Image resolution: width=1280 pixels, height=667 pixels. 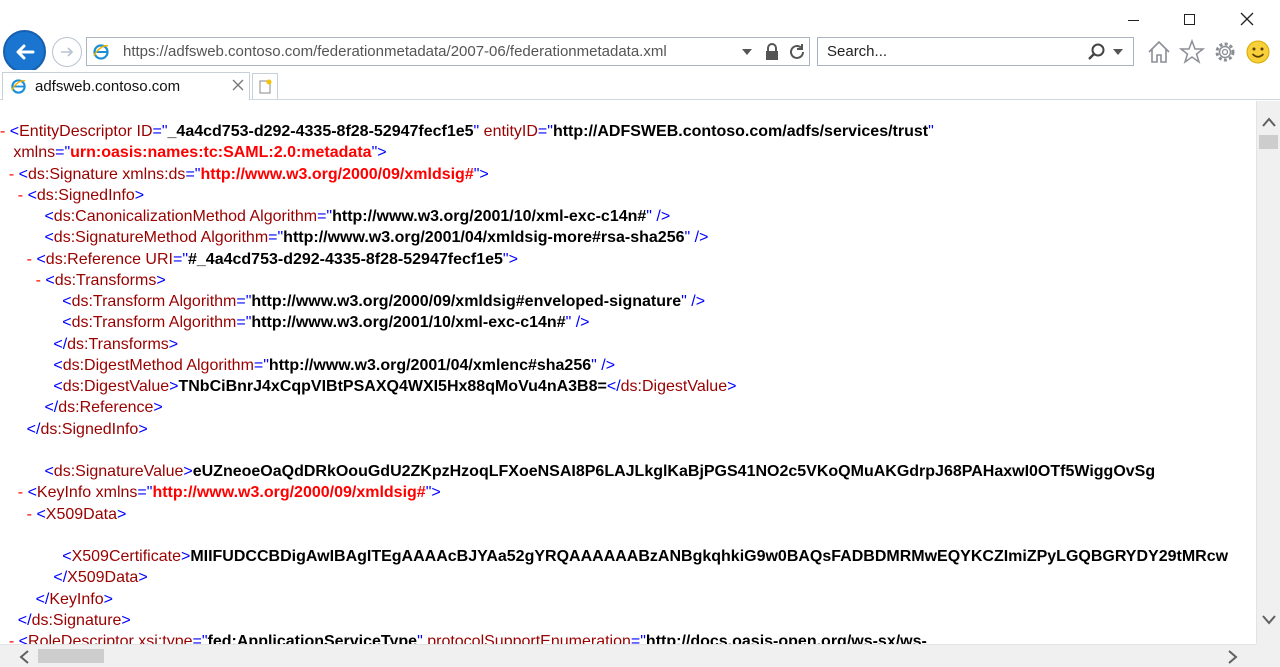 I want to click on xml-value: fed:ApplicationServiceType, so click(x=312, y=638).